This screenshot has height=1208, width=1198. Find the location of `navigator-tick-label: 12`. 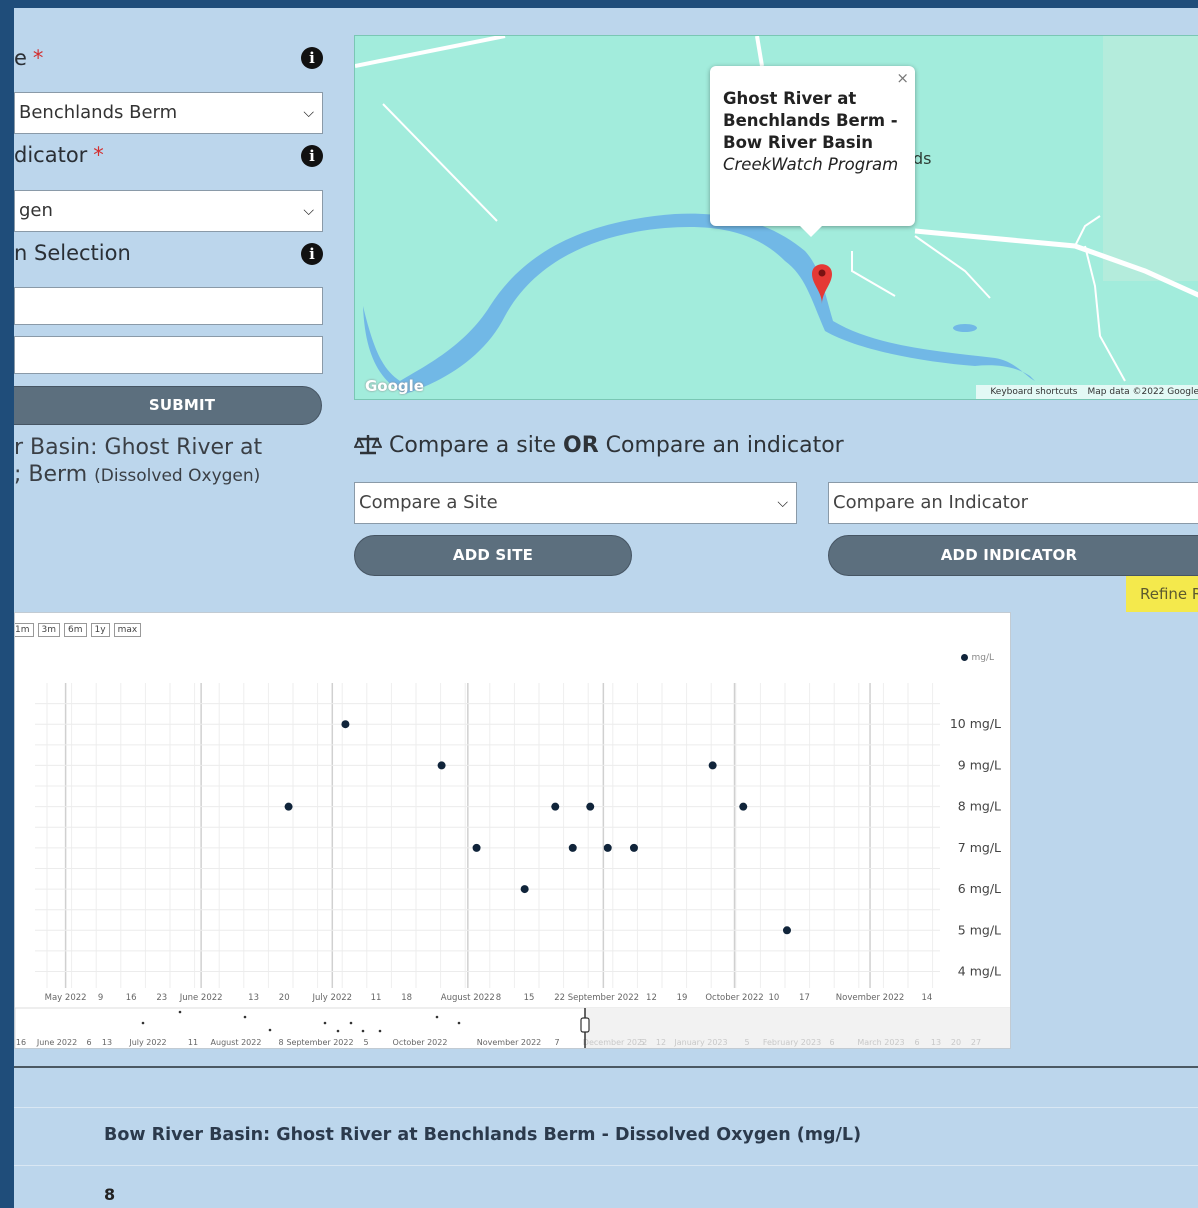

navigator-tick-label: 12 is located at coordinates (661, 1042).